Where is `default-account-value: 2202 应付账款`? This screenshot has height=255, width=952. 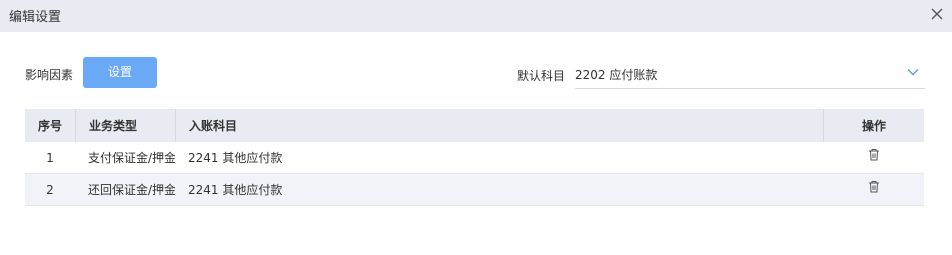 default-account-value: 2202 应付账款 is located at coordinates (616, 75).